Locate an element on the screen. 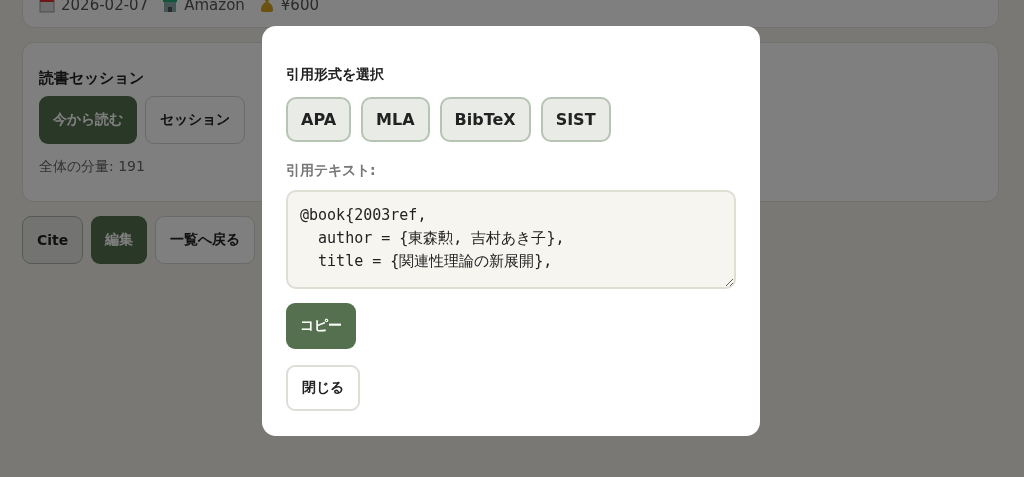 The image size is (1024, 477). copy-button: コピー is located at coordinates (321, 326).